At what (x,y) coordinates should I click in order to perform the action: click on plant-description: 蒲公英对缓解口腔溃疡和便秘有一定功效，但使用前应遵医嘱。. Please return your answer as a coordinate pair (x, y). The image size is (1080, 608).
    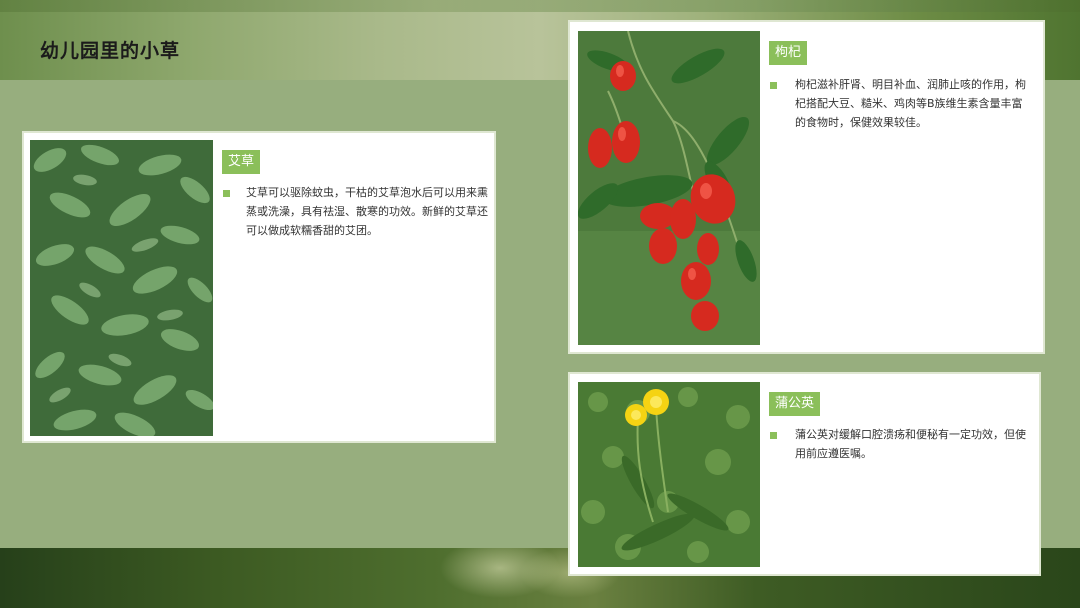
    Looking at the image, I should click on (910, 444).